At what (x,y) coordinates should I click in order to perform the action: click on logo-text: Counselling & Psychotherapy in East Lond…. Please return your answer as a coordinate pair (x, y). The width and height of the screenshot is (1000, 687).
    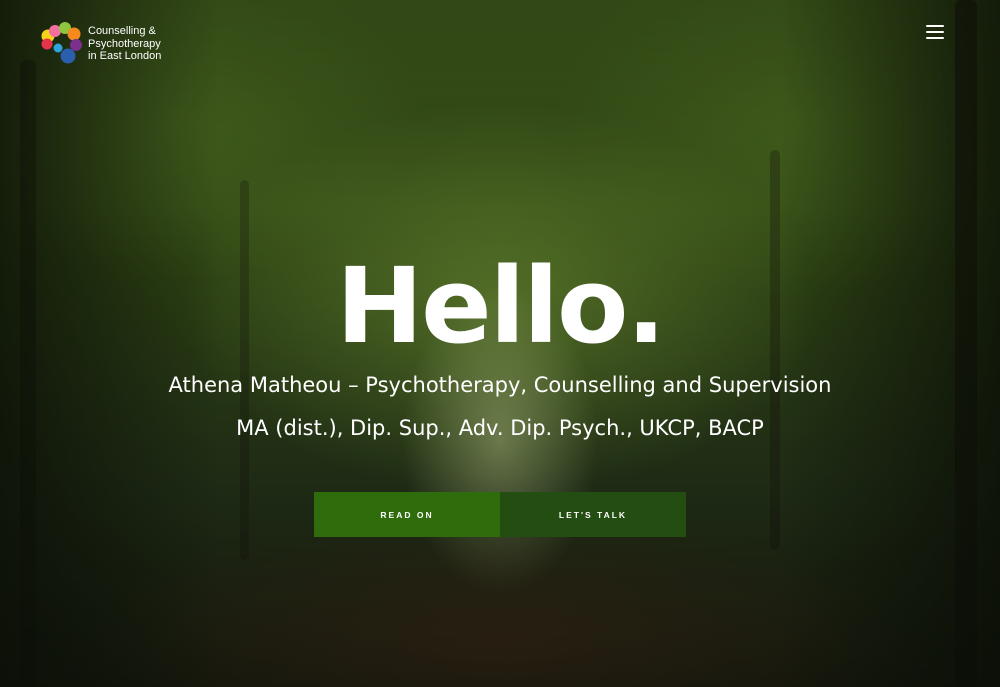
    Looking at the image, I should click on (124, 44).